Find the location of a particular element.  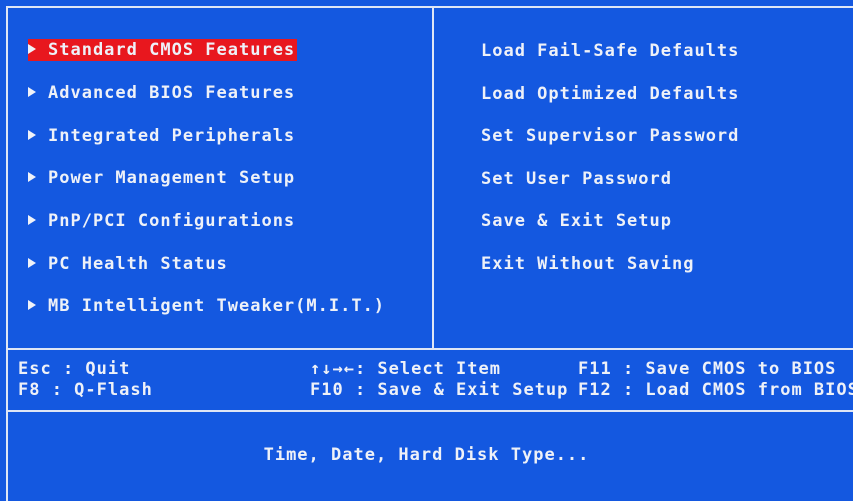

menu-item-save-exit-setup: Save & Exit Setup is located at coordinates (576, 221).